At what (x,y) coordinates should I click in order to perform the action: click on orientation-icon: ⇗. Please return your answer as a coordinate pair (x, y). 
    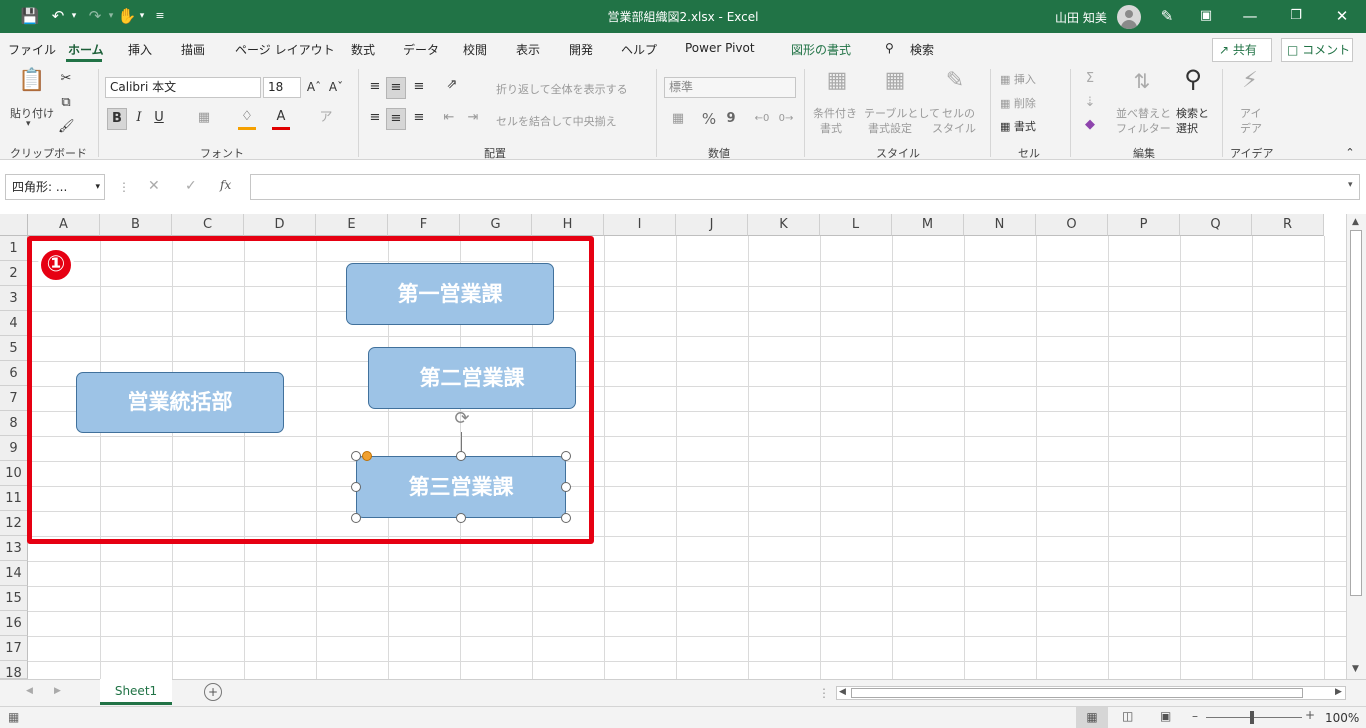
    Looking at the image, I should click on (452, 85).